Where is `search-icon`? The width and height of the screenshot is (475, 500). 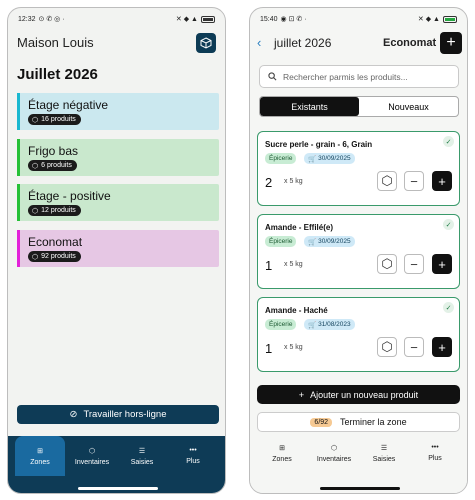 search-icon is located at coordinates (272, 76).